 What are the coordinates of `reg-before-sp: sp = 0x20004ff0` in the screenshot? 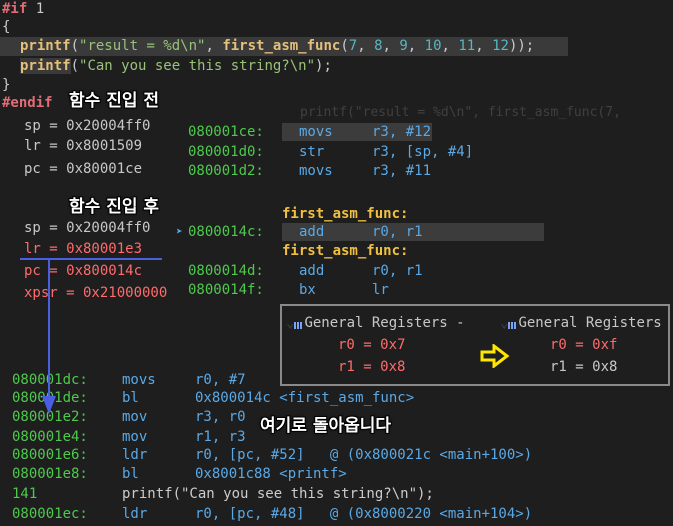 It's located at (87, 126).